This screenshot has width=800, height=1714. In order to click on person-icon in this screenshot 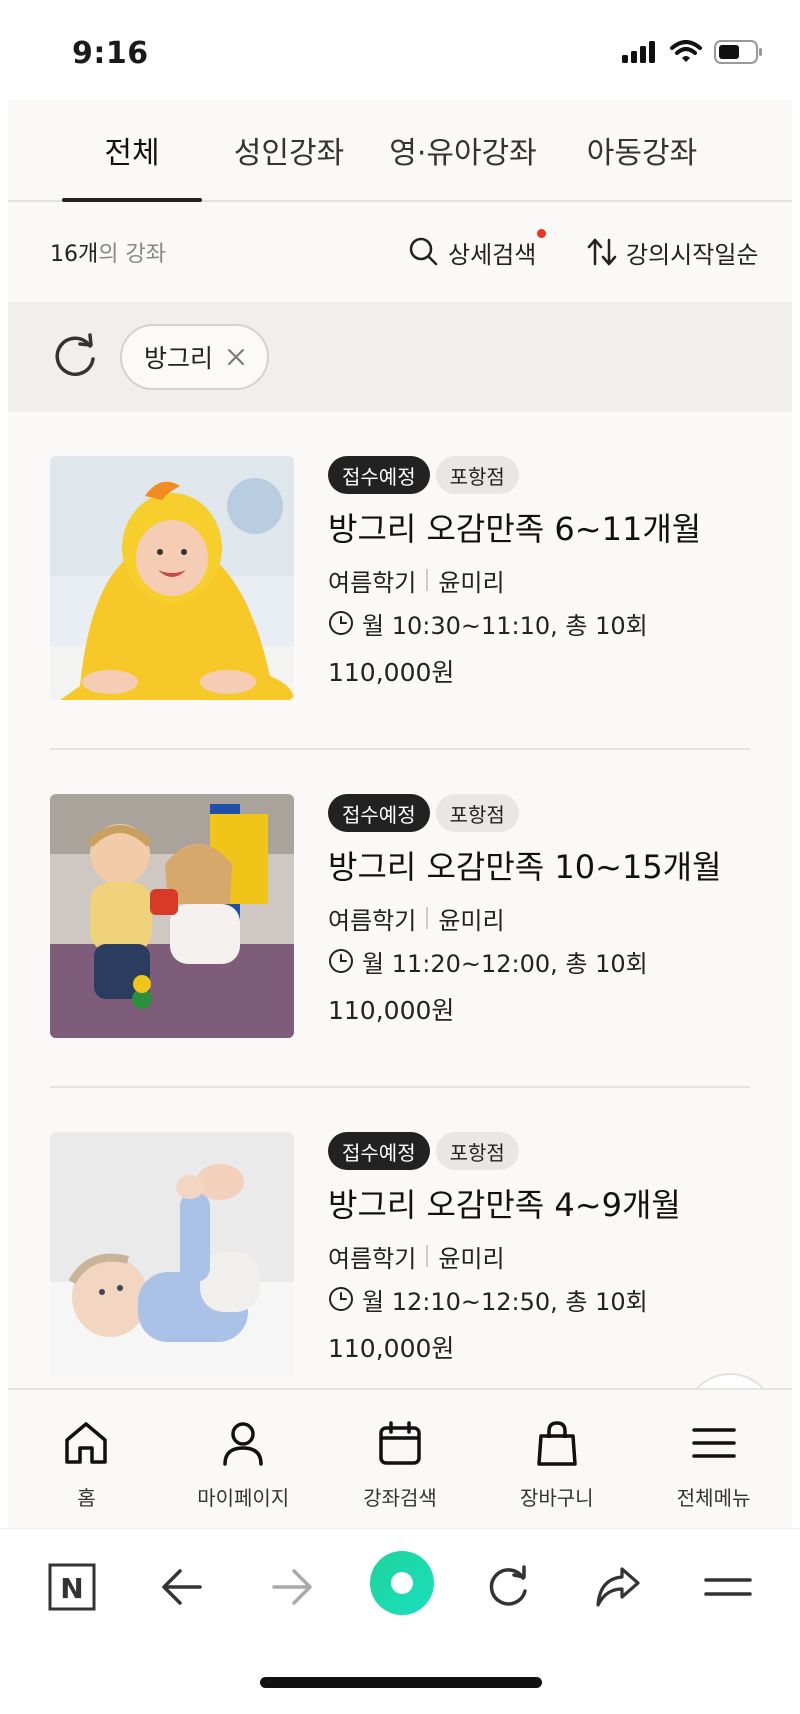, I will do `click(243, 1444)`.